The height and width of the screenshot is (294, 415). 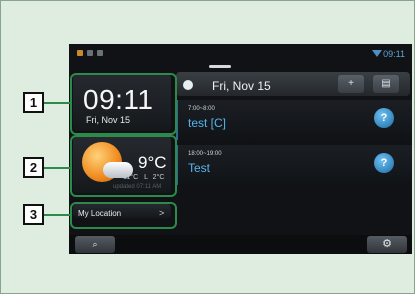 I want to click on search-icon: ⌕, so click(x=95, y=244).